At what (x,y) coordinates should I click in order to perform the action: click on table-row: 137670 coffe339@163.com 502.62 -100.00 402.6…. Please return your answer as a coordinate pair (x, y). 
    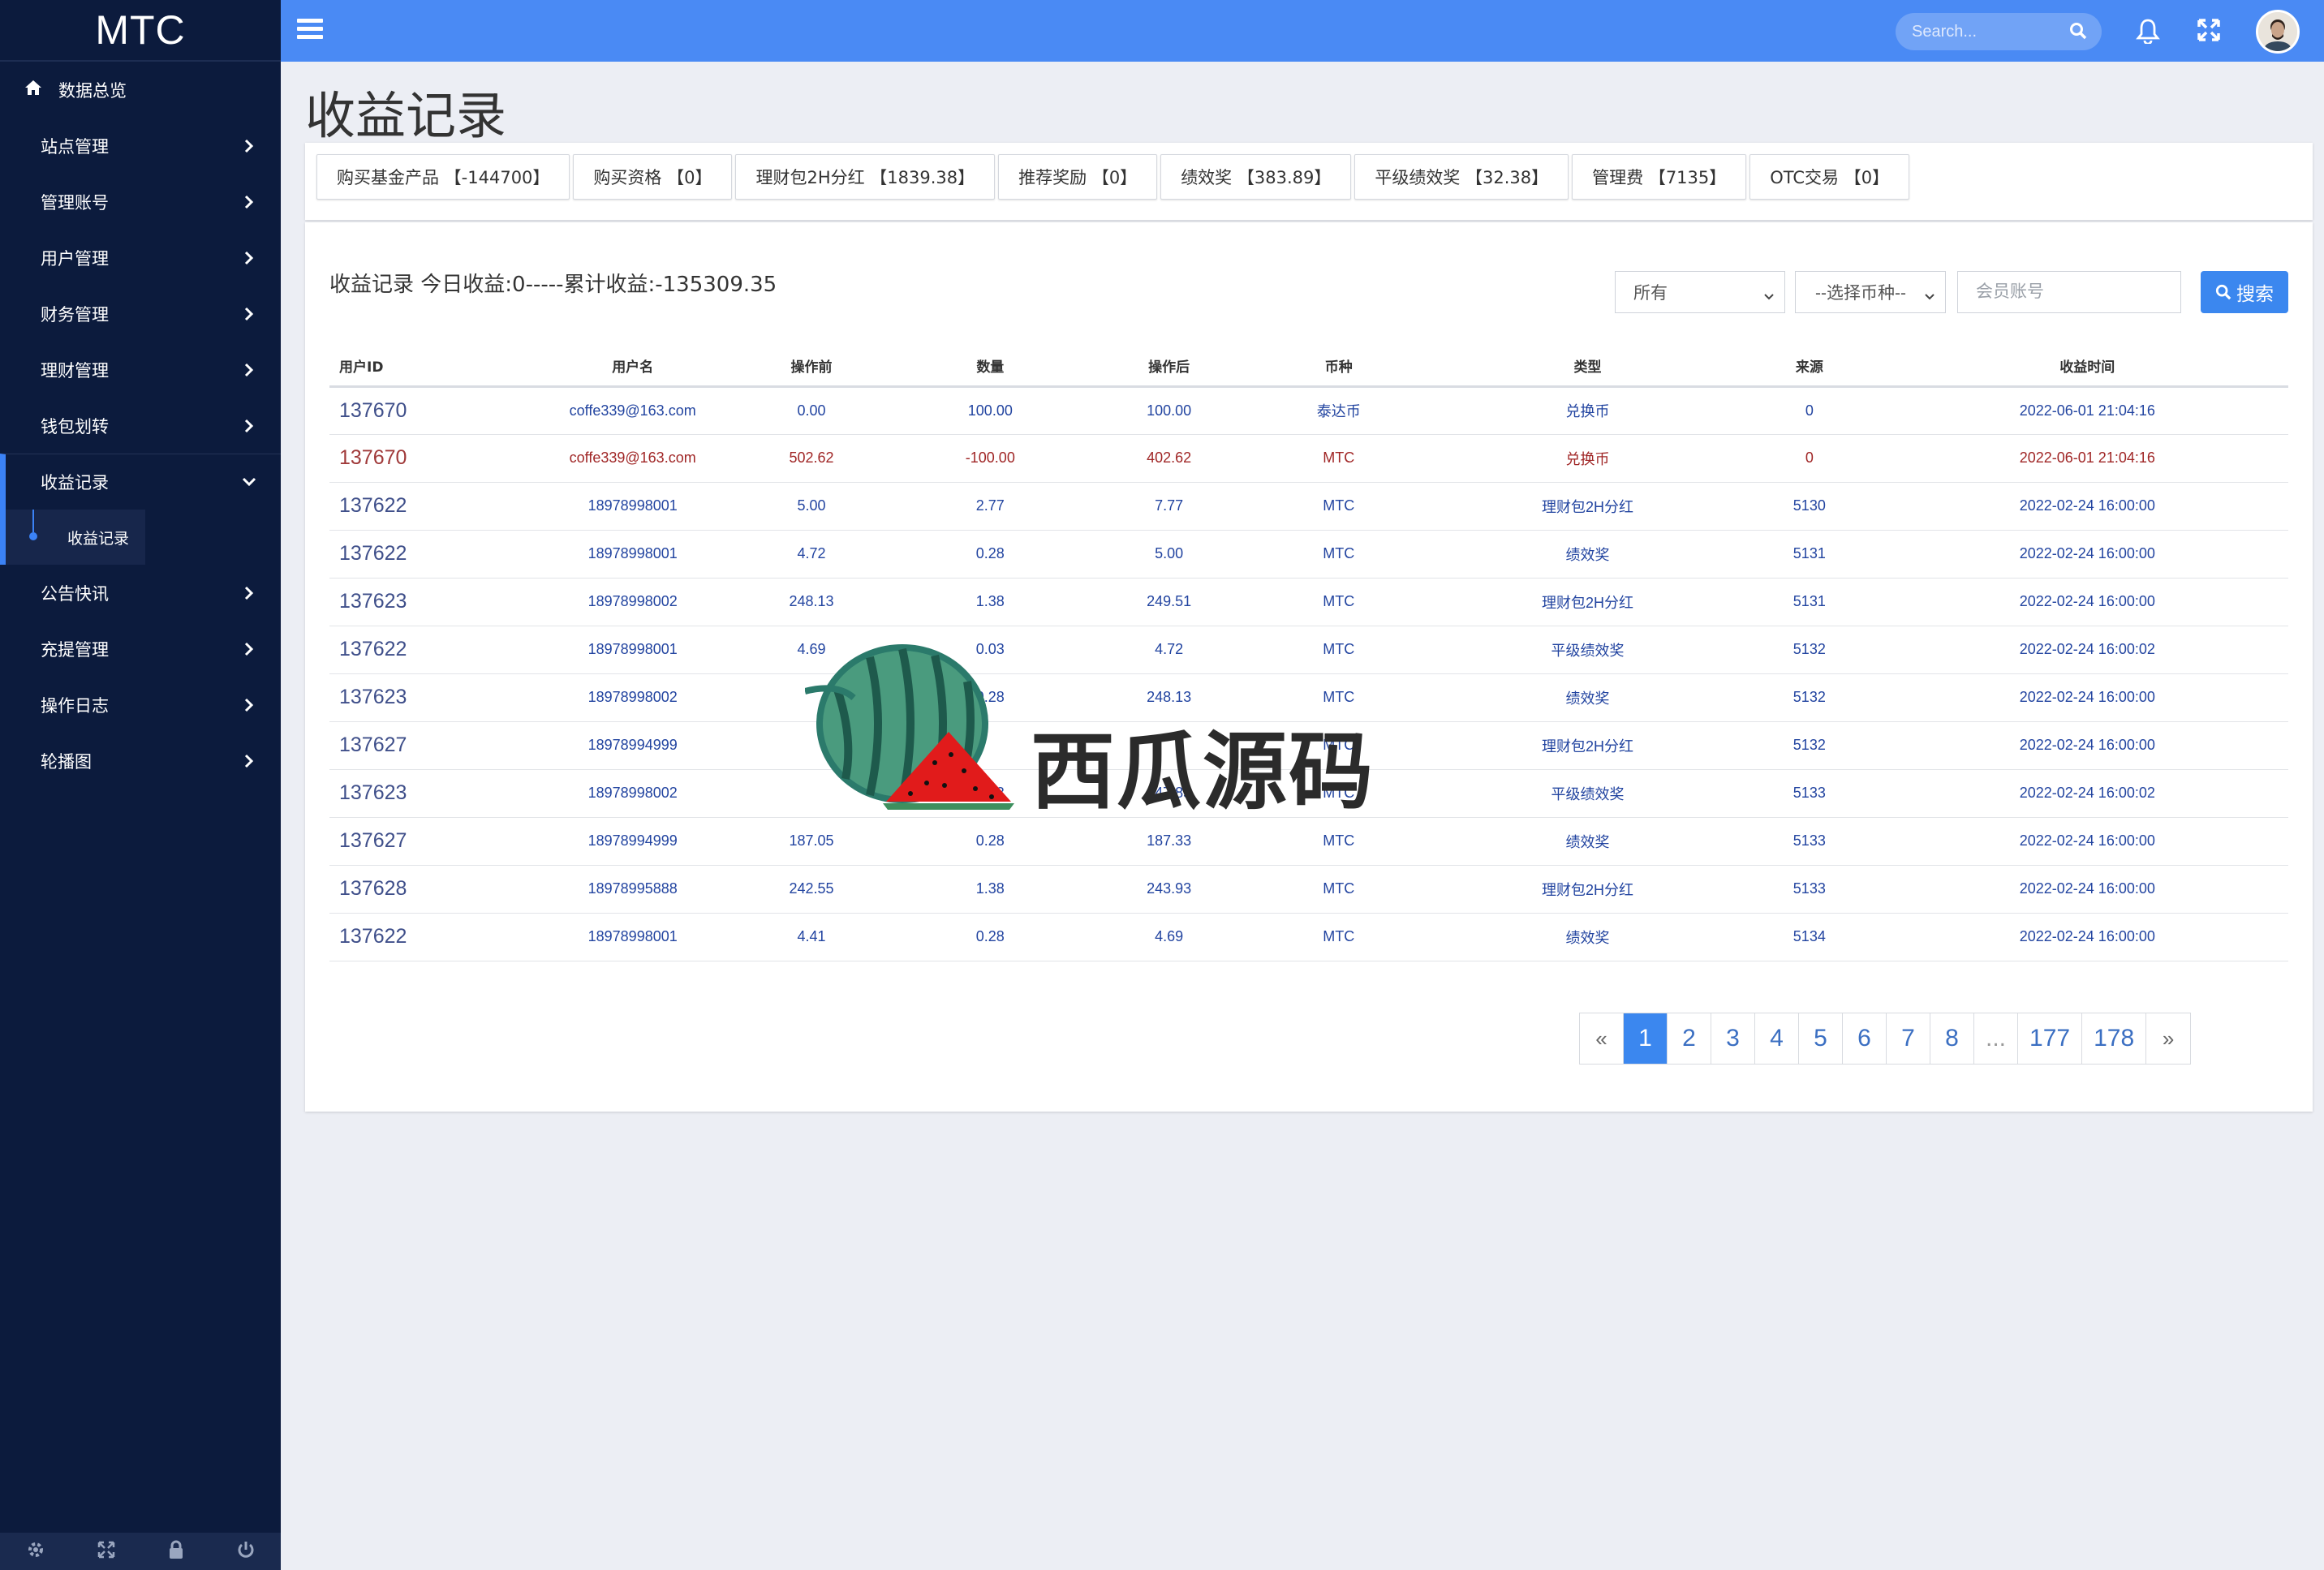
    Looking at the image, I should click on (1308, 458).